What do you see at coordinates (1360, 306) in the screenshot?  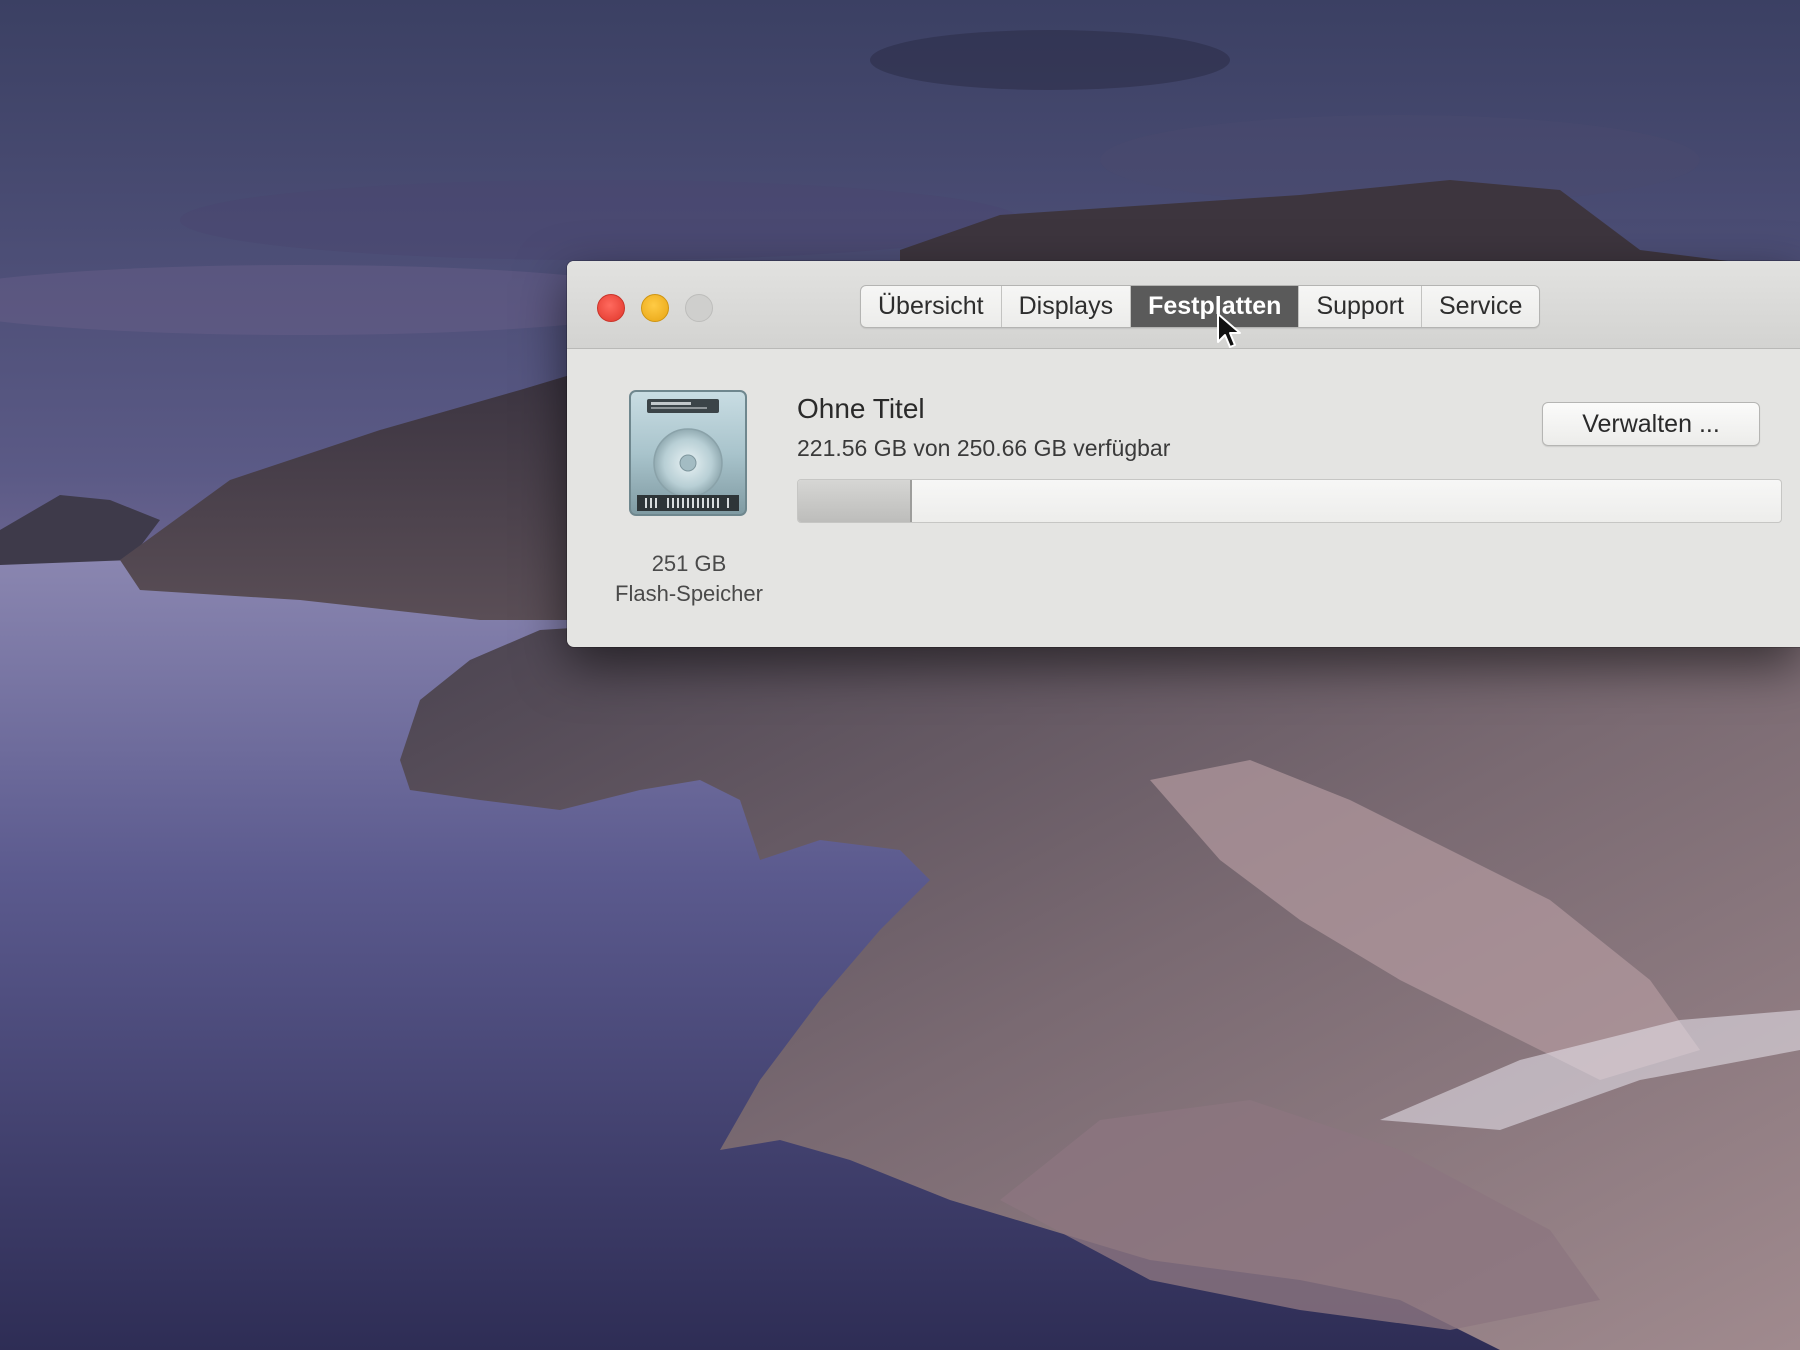 I see `tab-support: Support` at bounding box center [1360, 306].